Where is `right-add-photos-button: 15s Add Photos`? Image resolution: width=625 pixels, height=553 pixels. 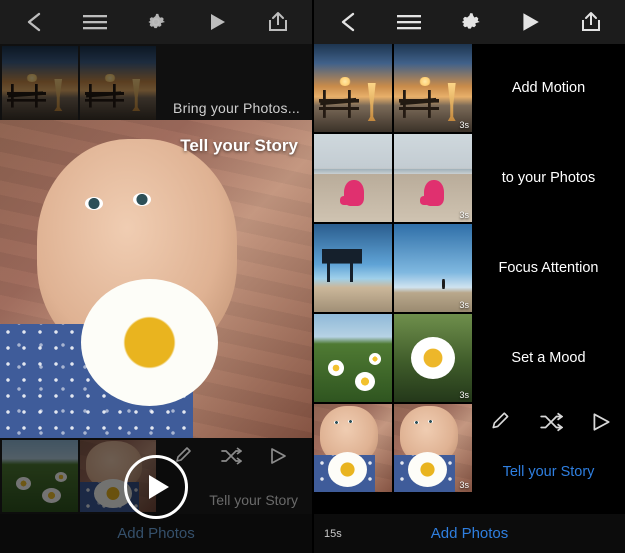 right-add-photos-button: 15s Add Photos is located at coordinates (469, 533).